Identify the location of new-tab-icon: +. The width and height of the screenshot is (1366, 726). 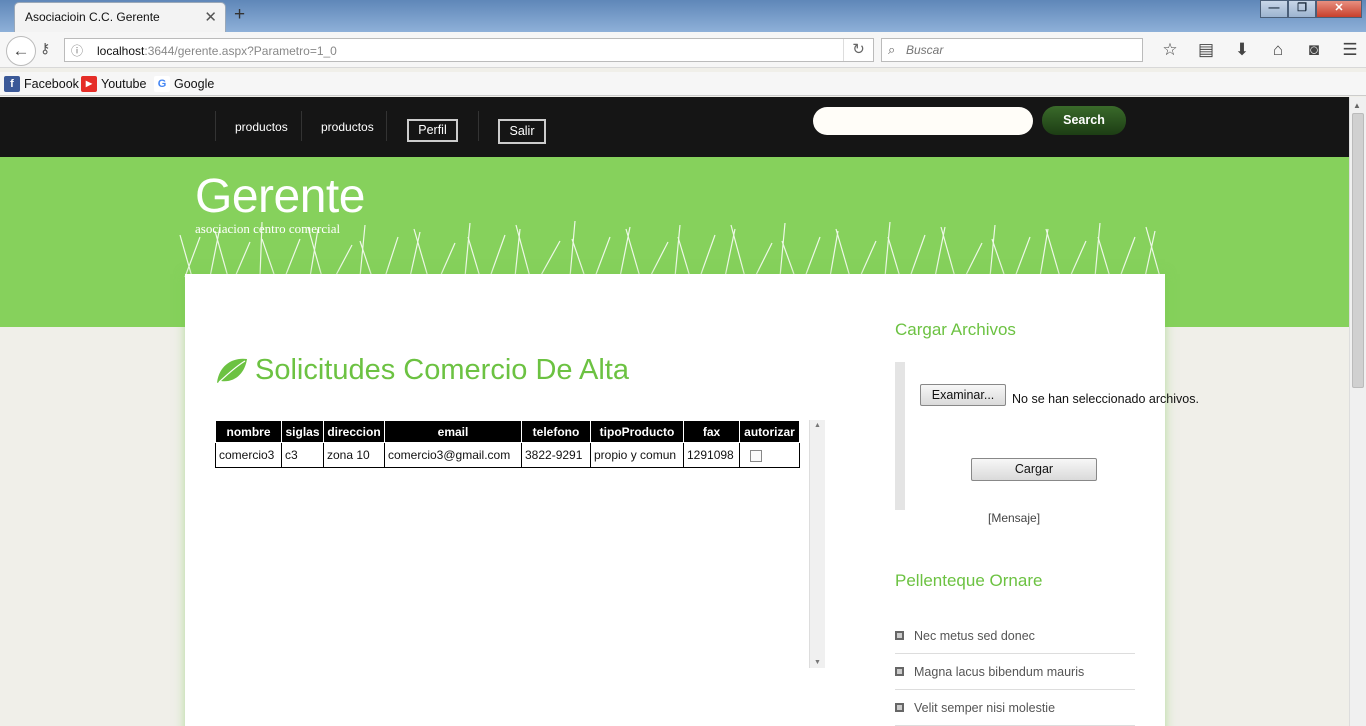
(239, 15).